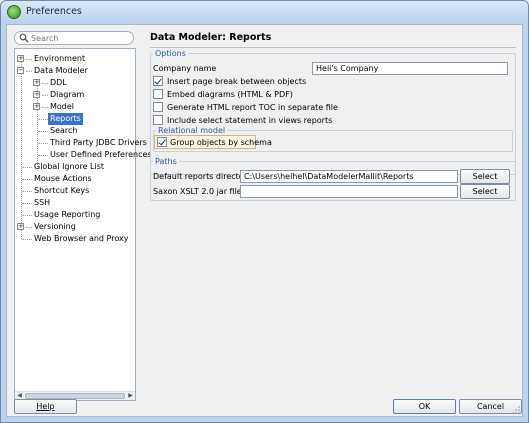 The height and width of the screenshot is (423, 529). Describe the element at coordinates (75, 239) in the screenshot. I see `tree-item-web-browser-proxy: Web Browser and Proxy` at that location.